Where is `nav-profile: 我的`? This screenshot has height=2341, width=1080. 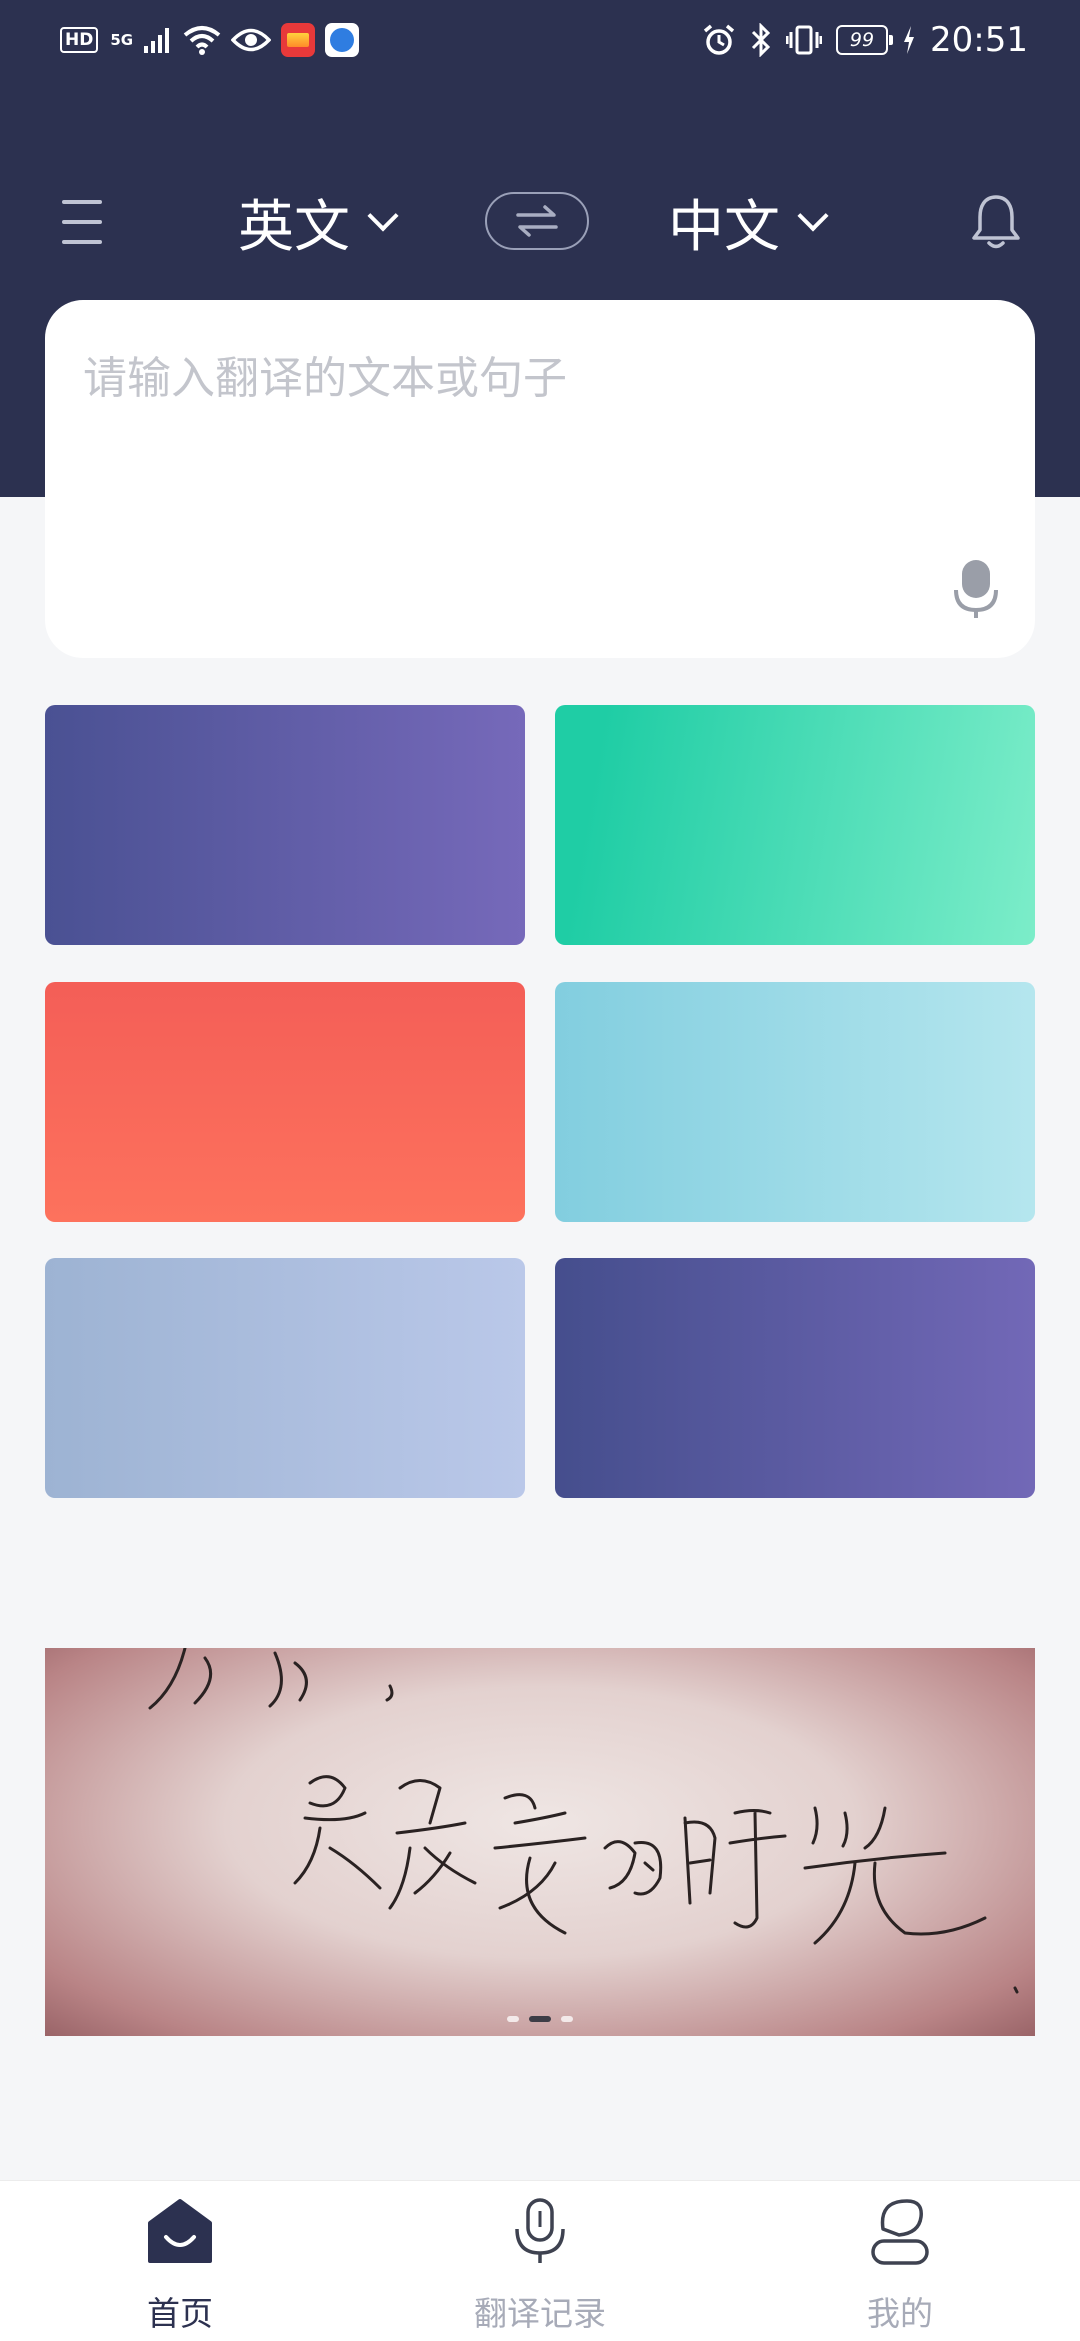 nav-profile: 我的 is located at coordinates (900, 2261).